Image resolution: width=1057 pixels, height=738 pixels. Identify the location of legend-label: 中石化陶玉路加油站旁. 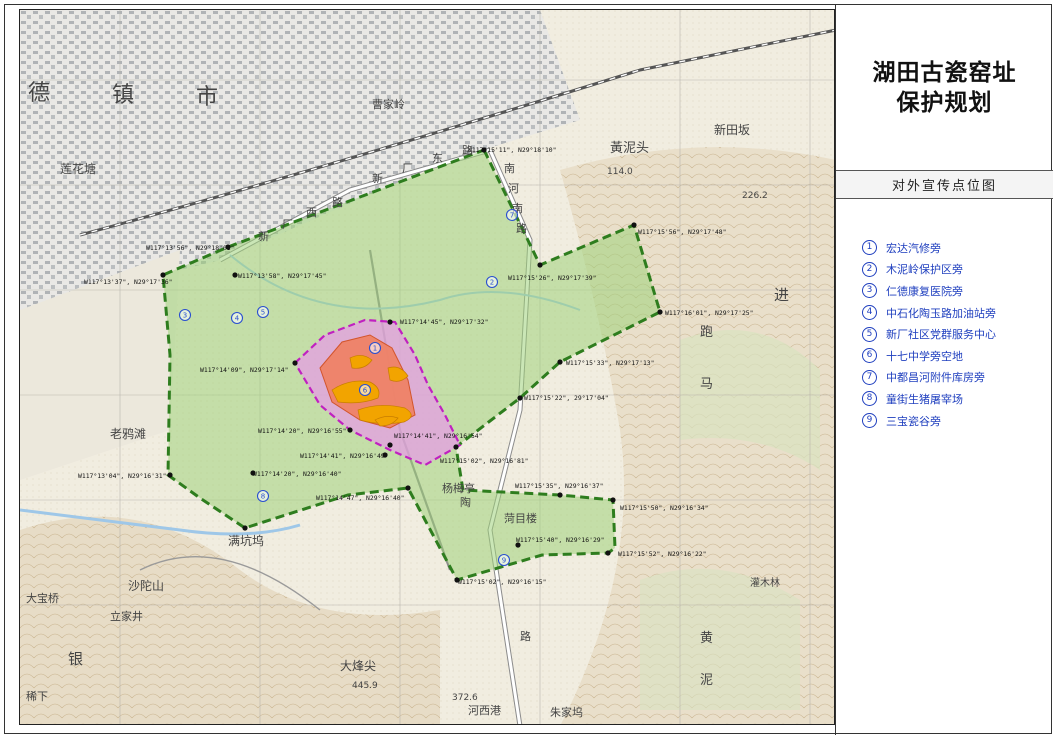
(941, 313).